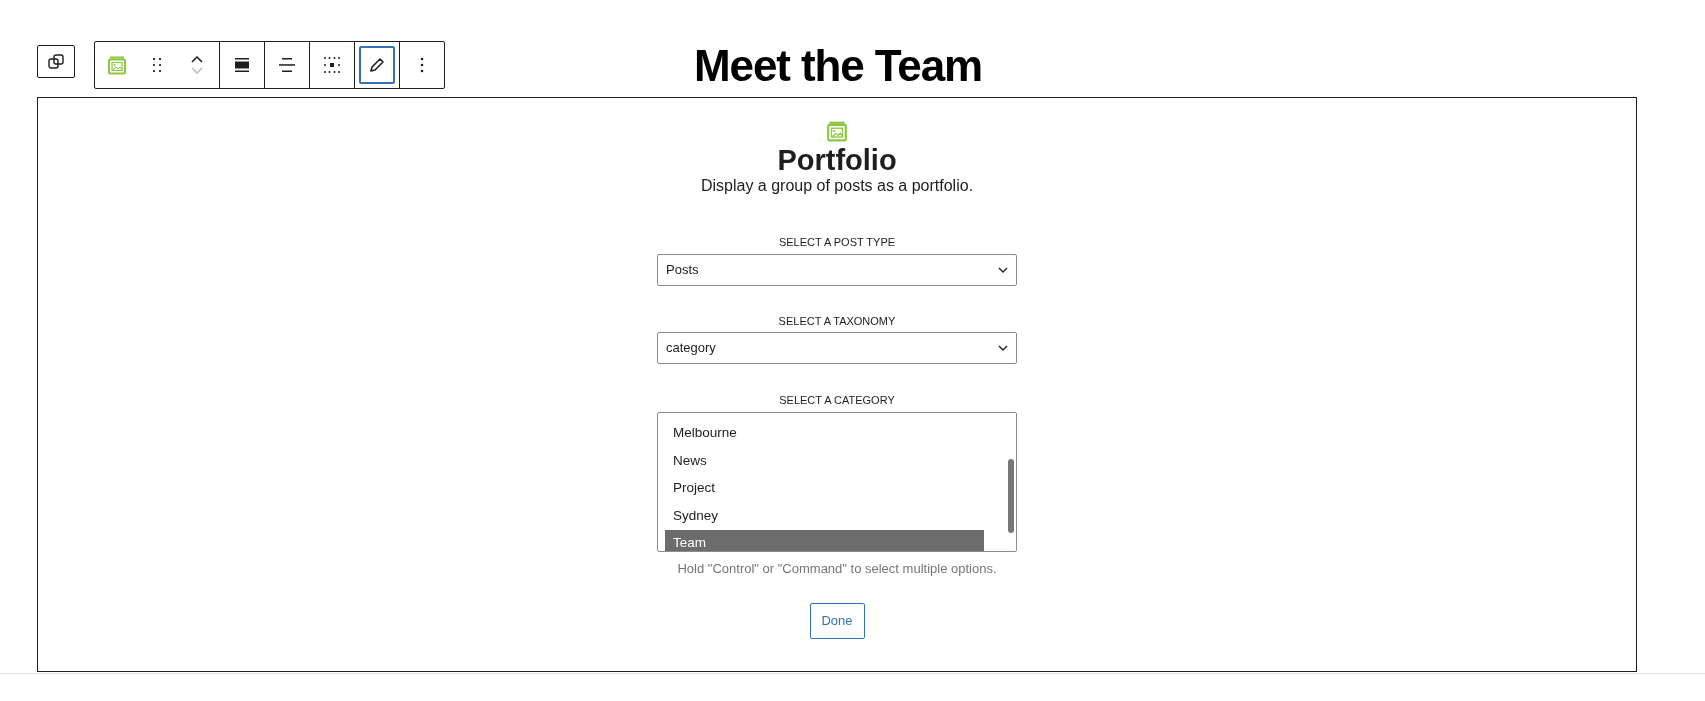 The width and height of the screenshot is (1705, 701). Describe the element at coordinates (837, 242) in the screenshot. I see `field-label: SELECT A POST TYPE` at that location.